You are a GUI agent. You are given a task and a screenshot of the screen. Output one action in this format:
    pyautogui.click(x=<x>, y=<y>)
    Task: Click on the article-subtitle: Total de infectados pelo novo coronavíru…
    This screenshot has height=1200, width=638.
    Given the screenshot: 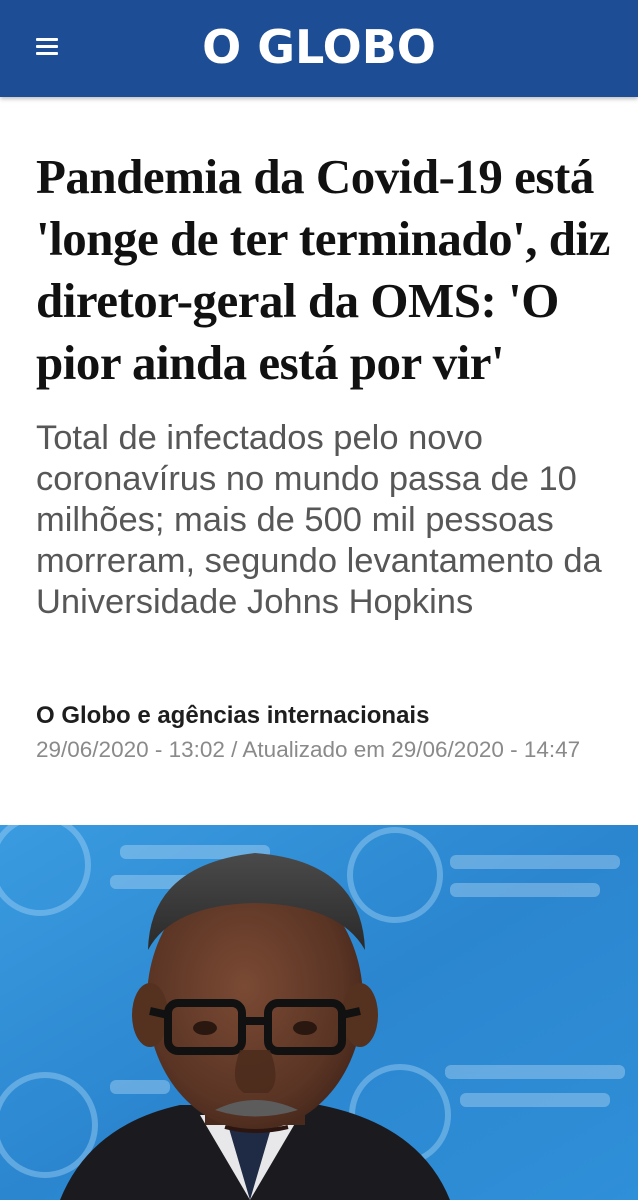 What is the action you would take?
    pyautogui.click(x=319, y=520)
    